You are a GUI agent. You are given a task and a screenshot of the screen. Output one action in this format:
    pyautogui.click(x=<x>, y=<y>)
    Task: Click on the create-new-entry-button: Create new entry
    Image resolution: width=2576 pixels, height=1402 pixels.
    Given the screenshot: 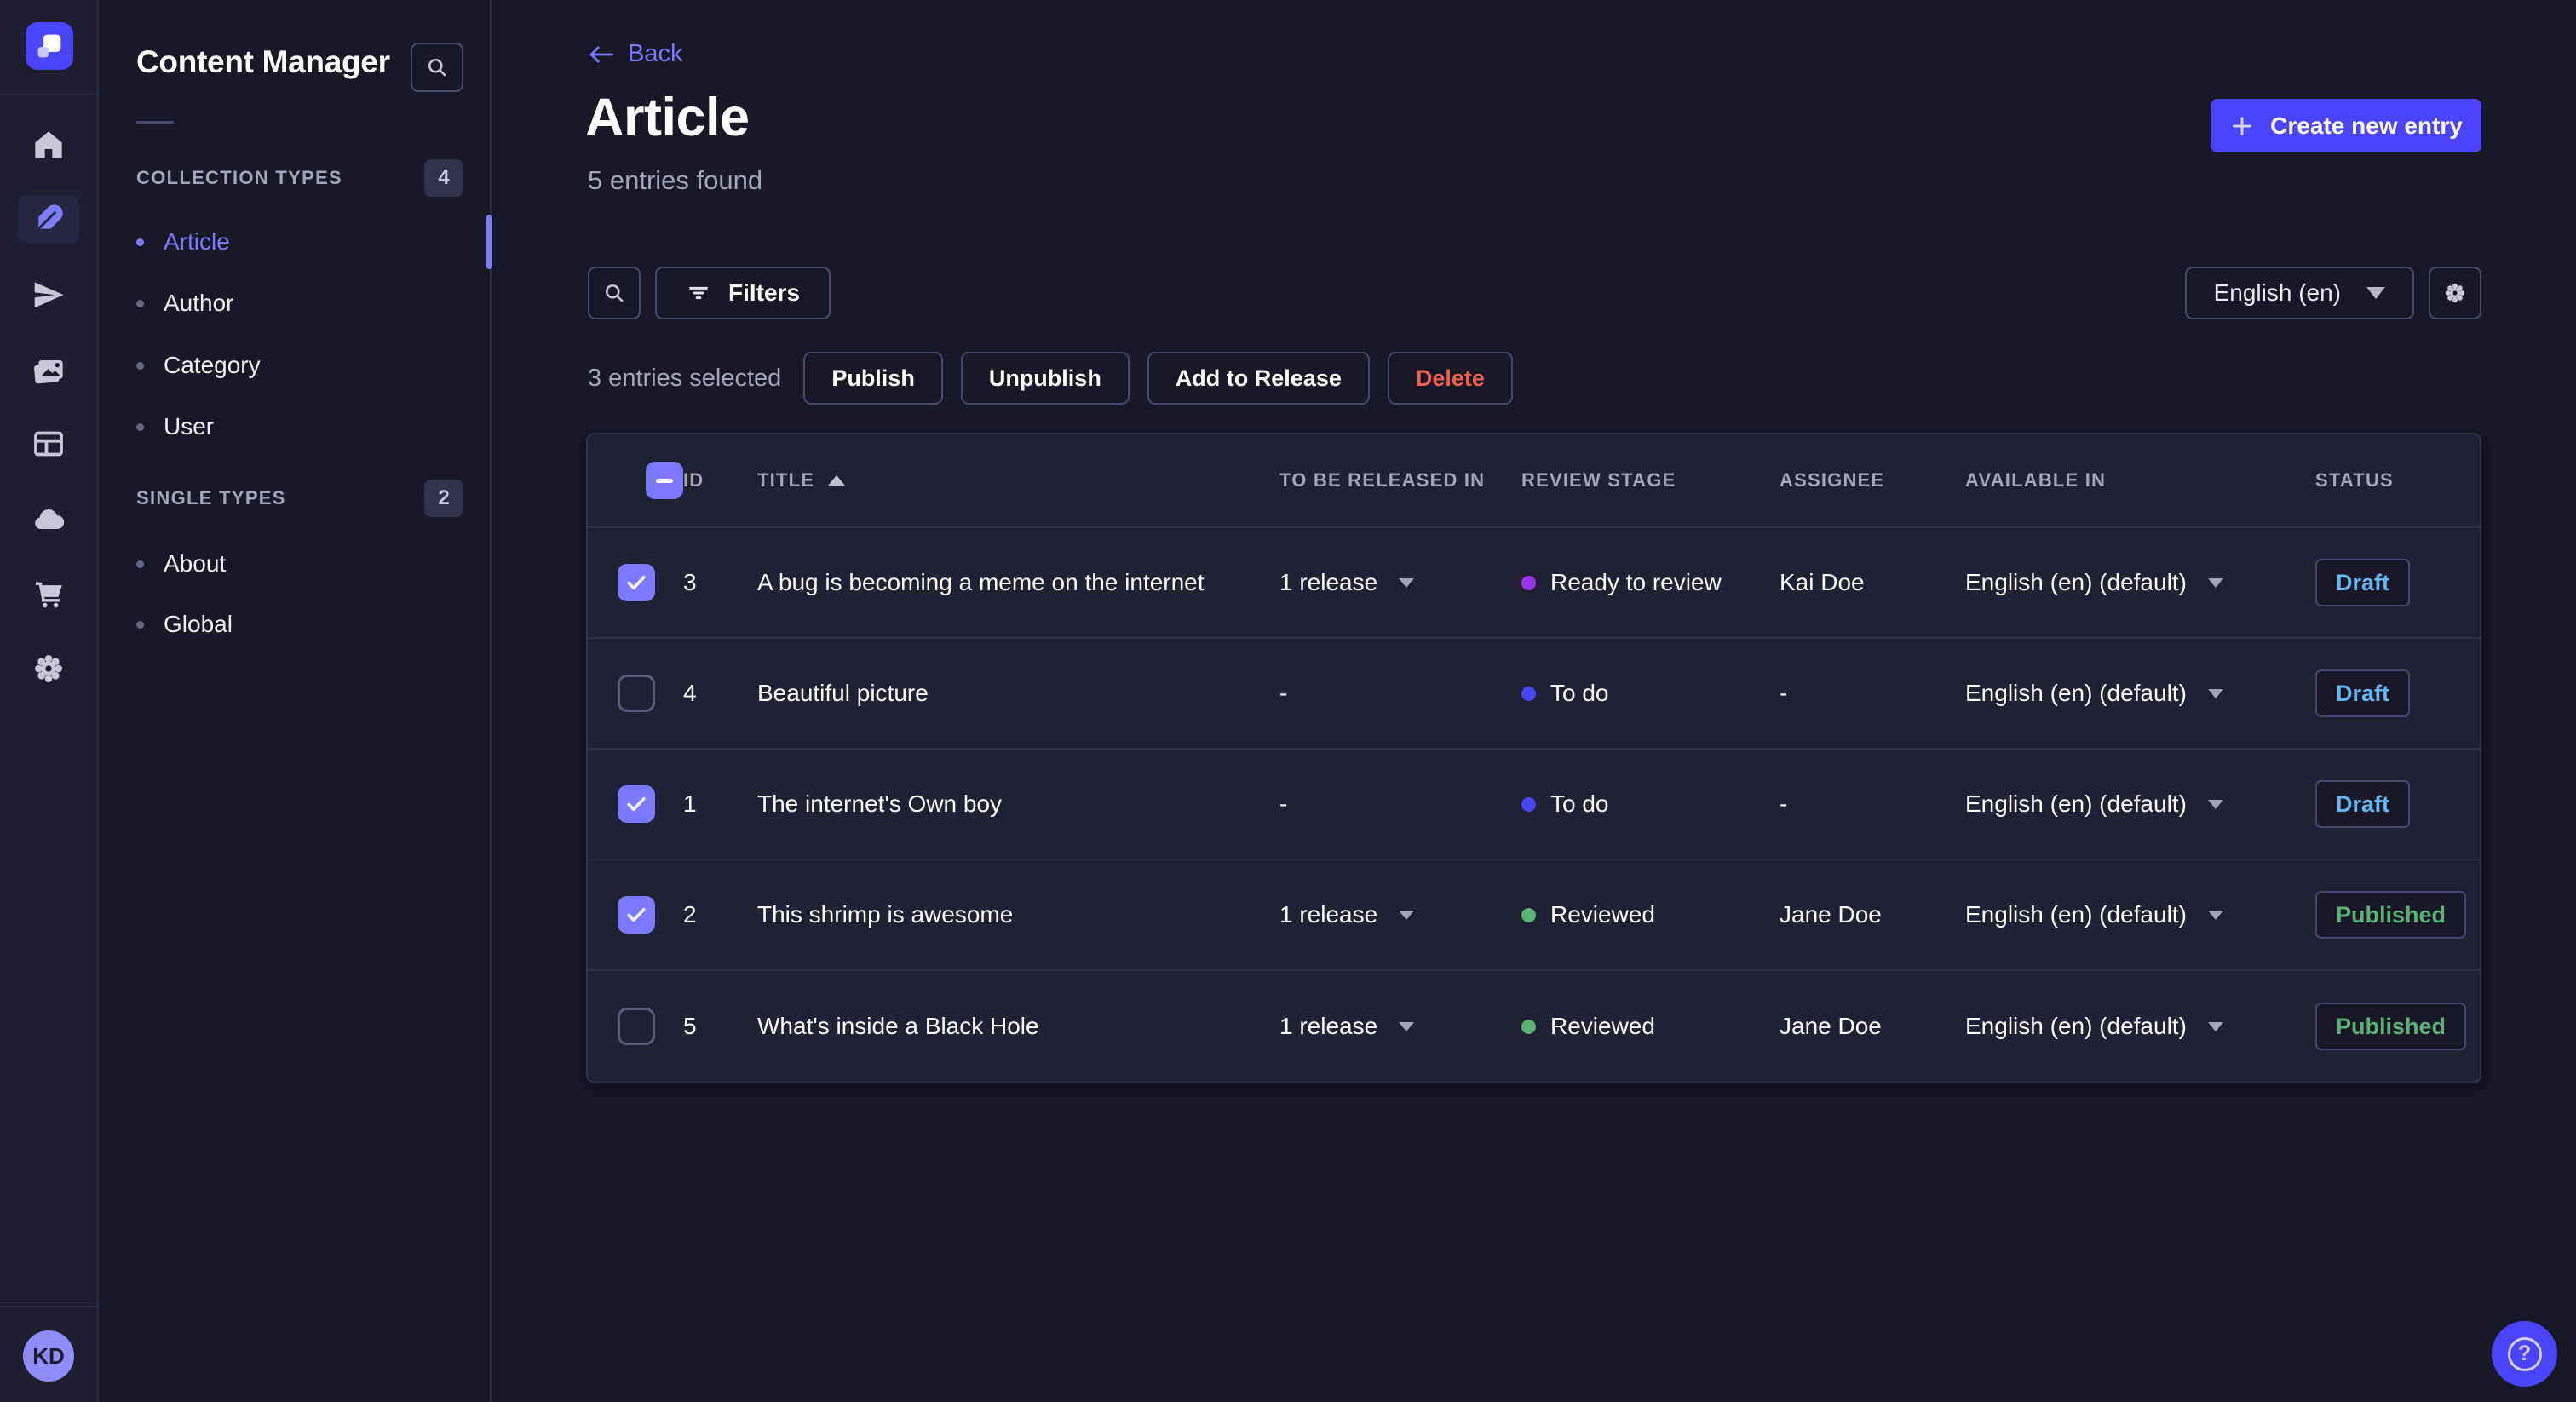 What is the action you would take?
    pyautogui.click(x=2346, y=125)
    